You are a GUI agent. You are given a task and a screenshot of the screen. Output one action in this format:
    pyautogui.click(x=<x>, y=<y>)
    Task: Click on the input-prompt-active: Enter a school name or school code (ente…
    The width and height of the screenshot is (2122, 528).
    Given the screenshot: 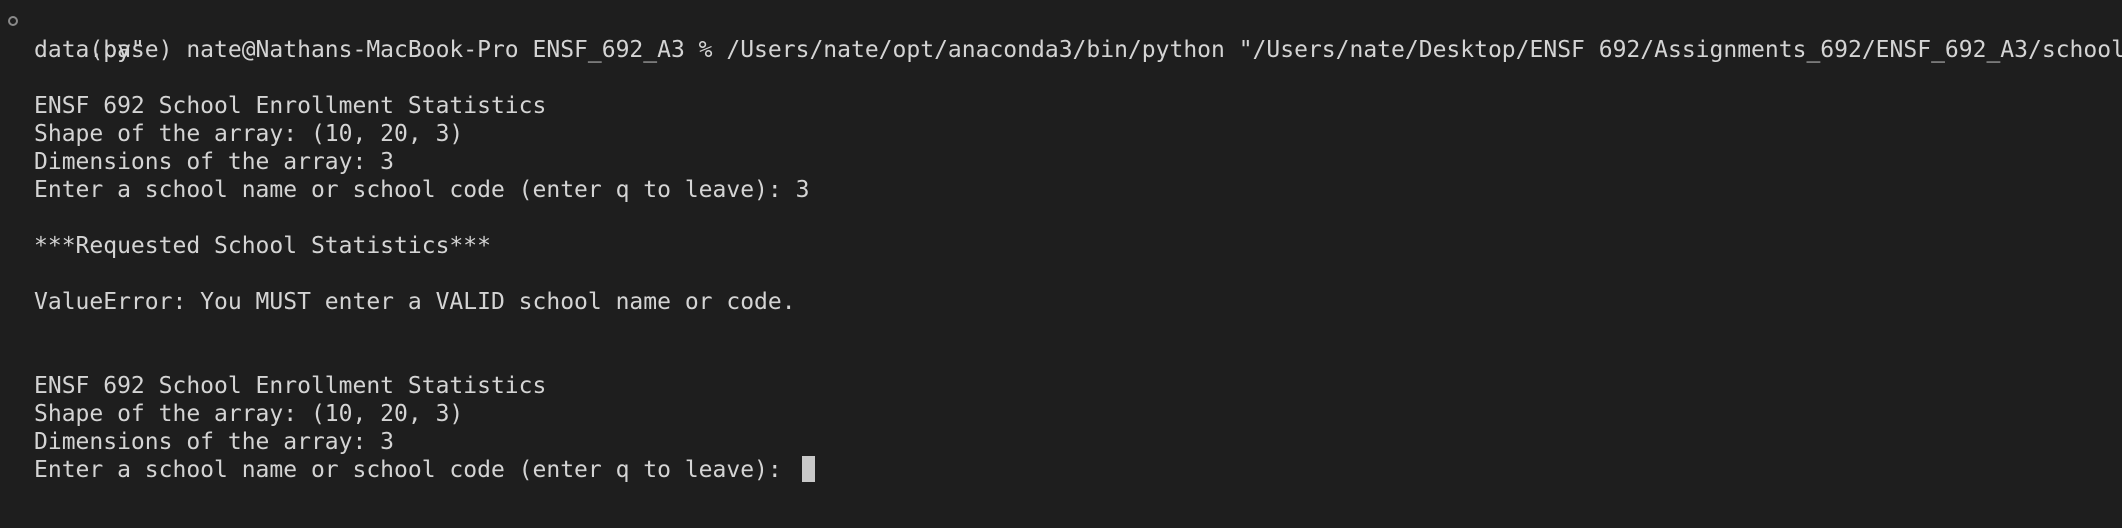 What is the action you would take?
    pyautogui.click(x=1061, y=470)
    